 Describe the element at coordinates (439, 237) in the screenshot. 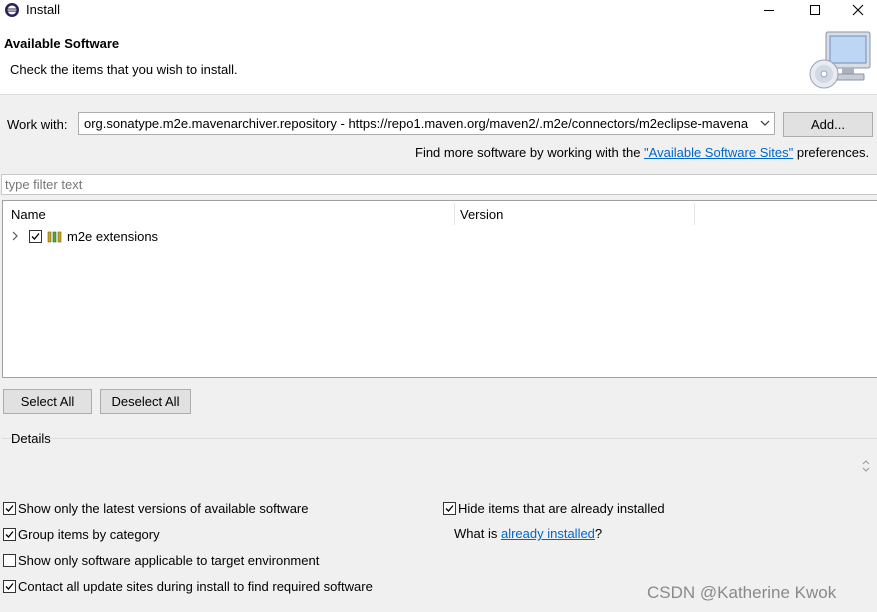

I see `tree-row: m2e extensions` at that location.